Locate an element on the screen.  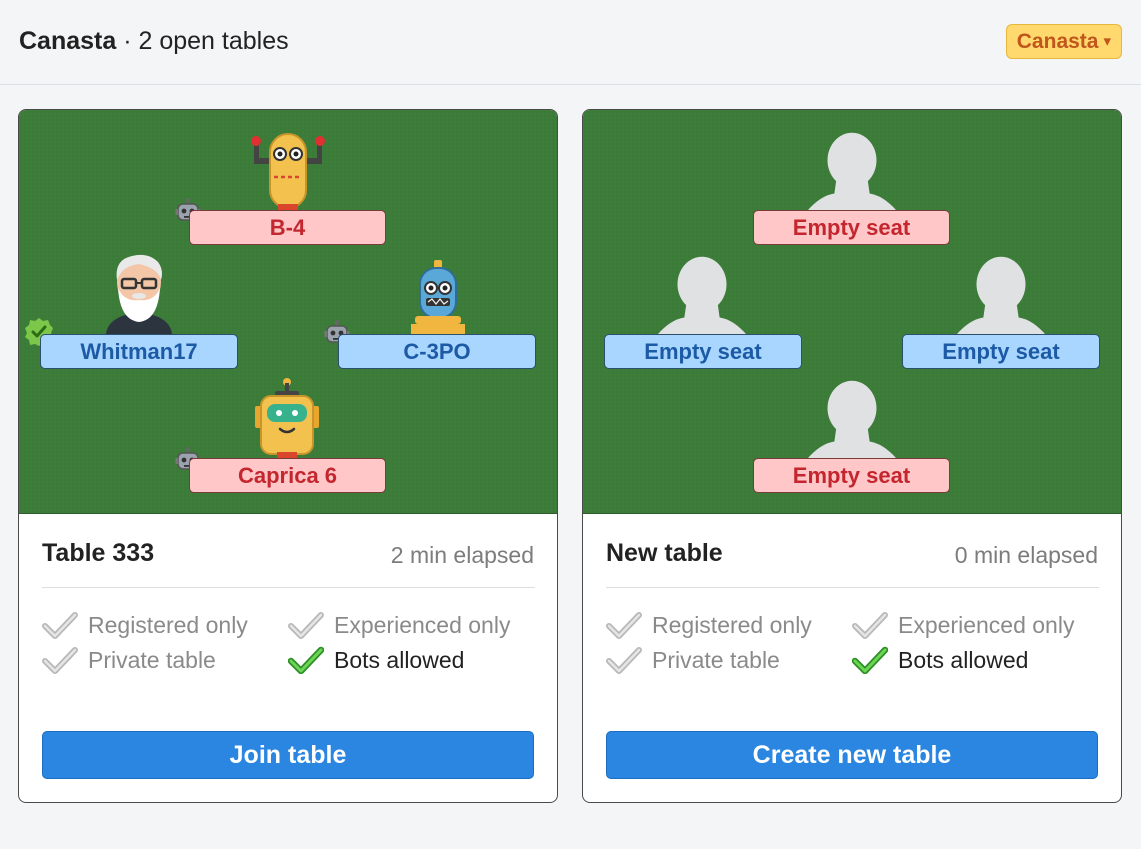
seat-bottom-nameplate: Empty seat is located at coordinates (851, 475).